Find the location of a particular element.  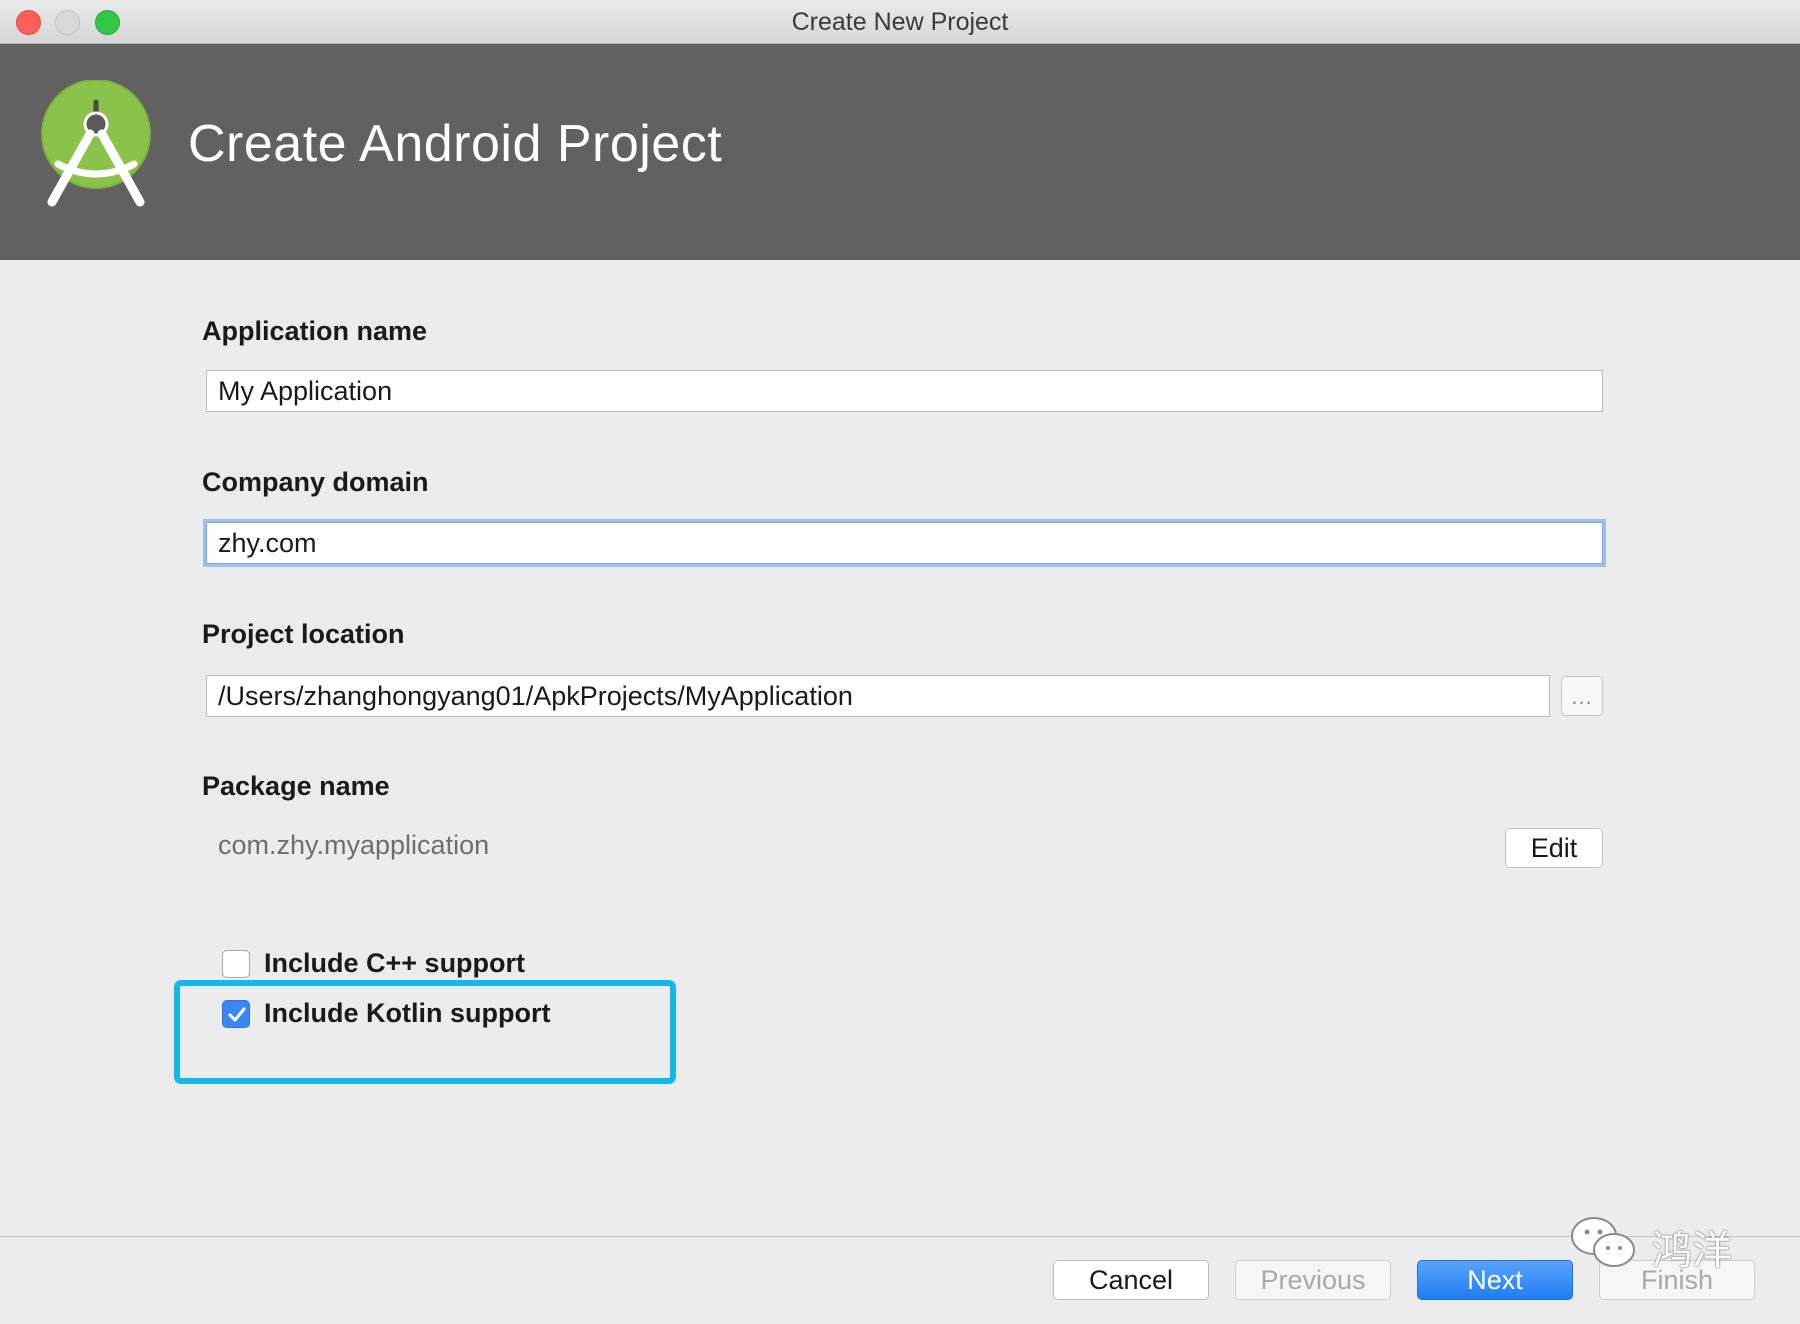

company-domain-label: Company domain is located at coordinates (315, 482).